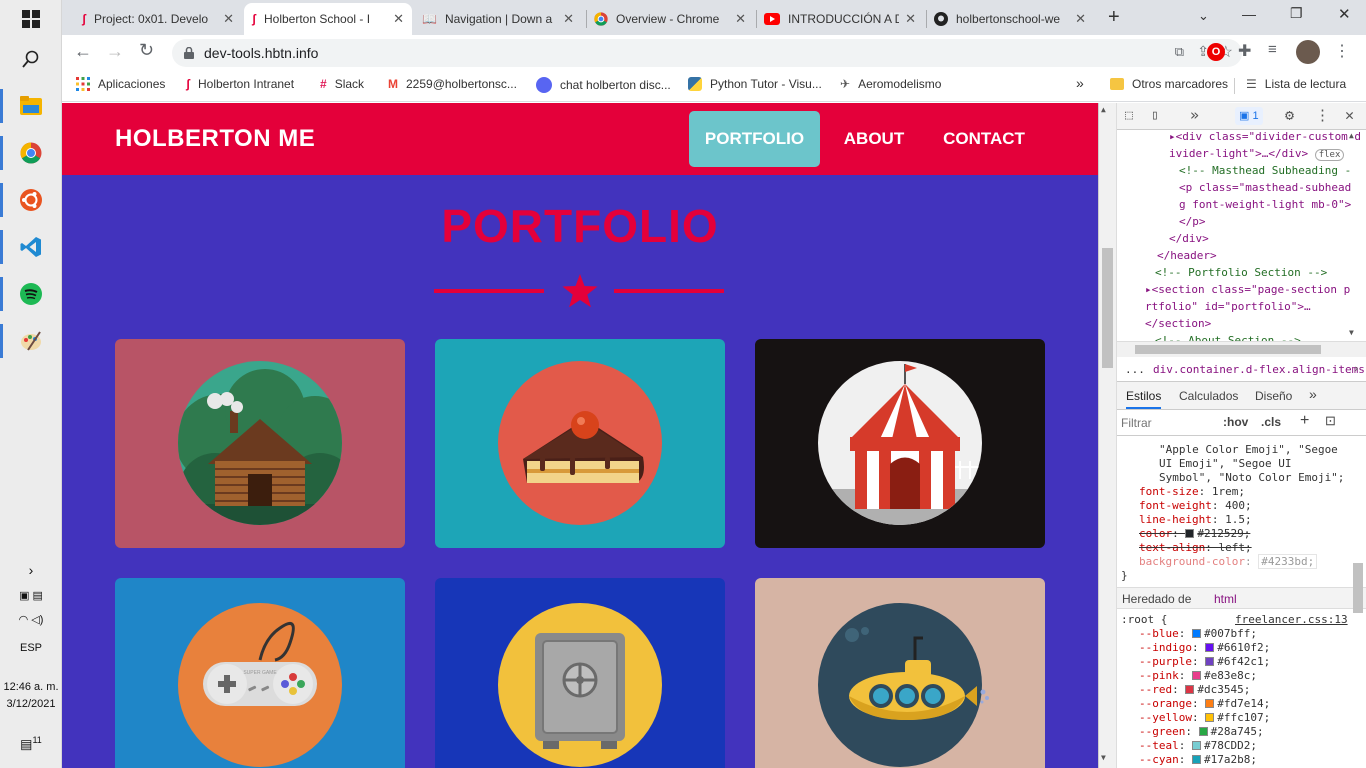 The image size is (1366, 768). I want to click on tab-calculados: Calculados, so click(1208, 396).